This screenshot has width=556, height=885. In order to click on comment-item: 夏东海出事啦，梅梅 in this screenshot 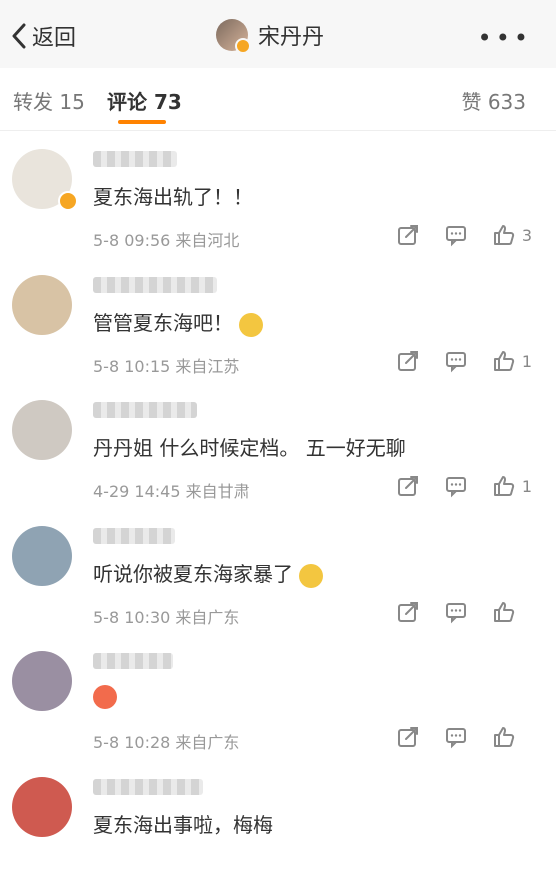, I will do `click(278, 822)`.